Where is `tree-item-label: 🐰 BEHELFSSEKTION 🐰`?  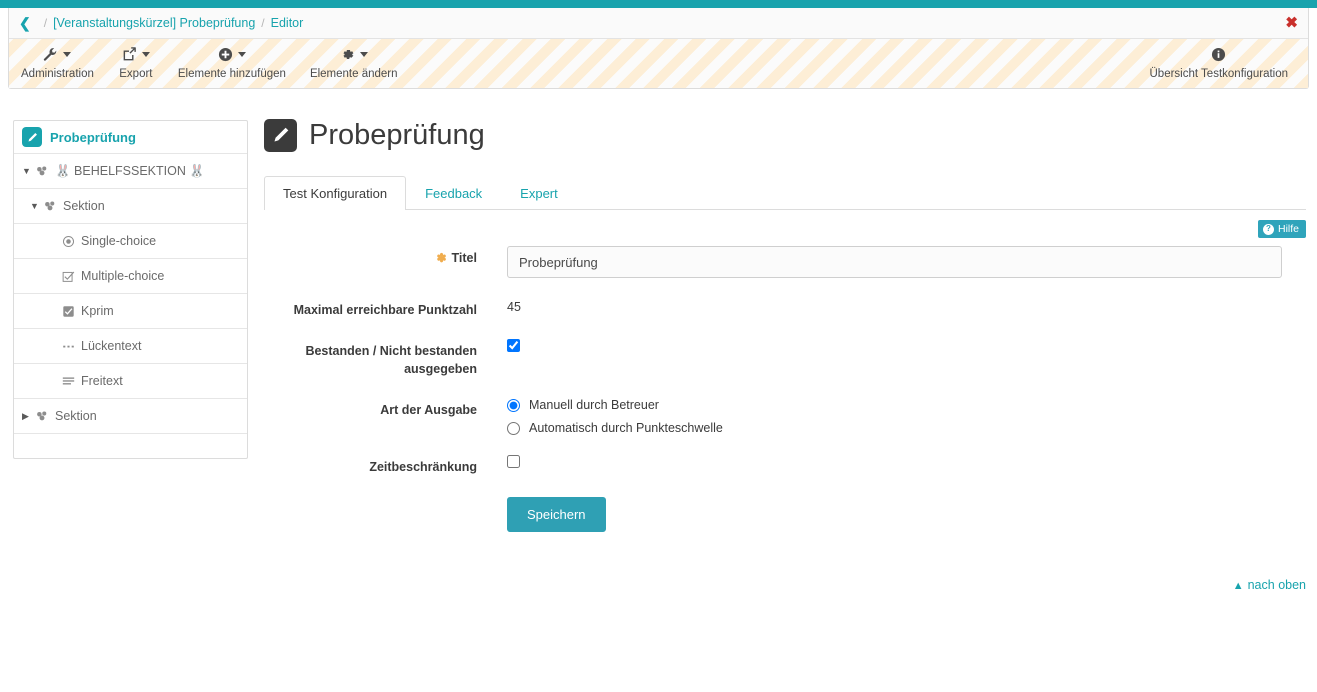
tree-item-label: 🐰 BEHELFSSEKTION 🐰 is located at coordinates (130, 170).